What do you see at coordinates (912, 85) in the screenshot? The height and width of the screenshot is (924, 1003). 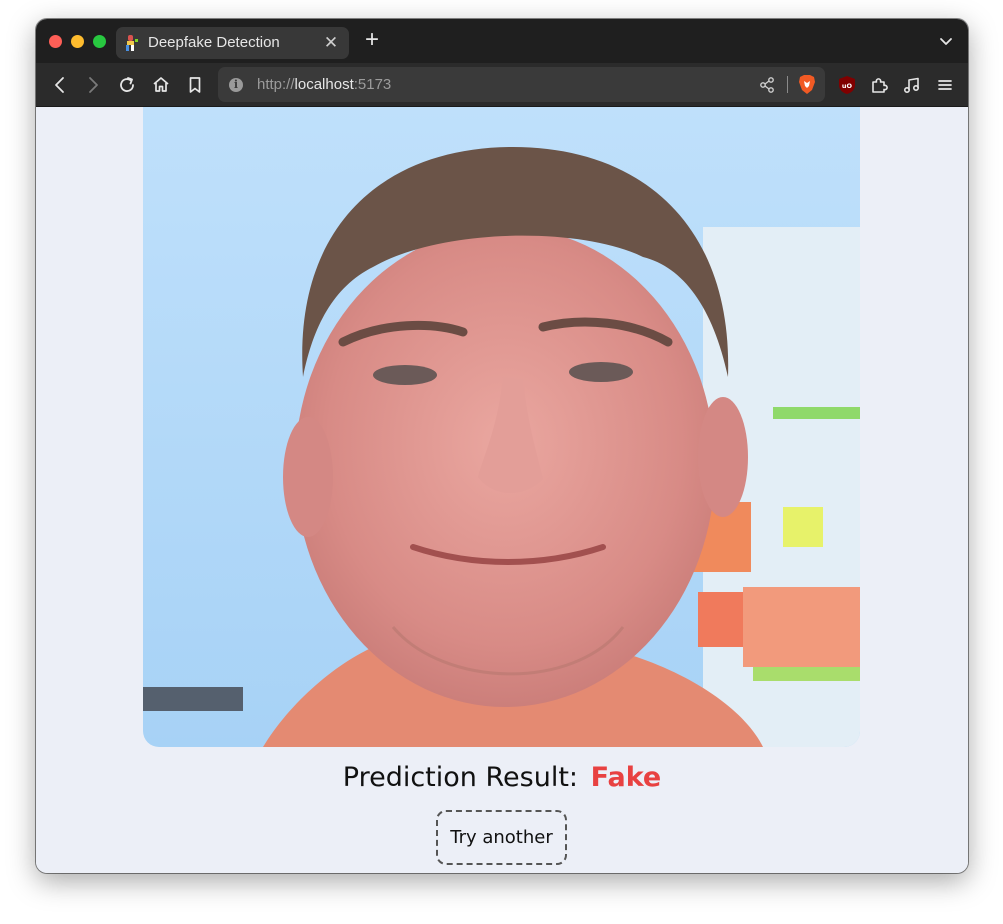 I see `media-music-icon` at bounding box center [912, 85].